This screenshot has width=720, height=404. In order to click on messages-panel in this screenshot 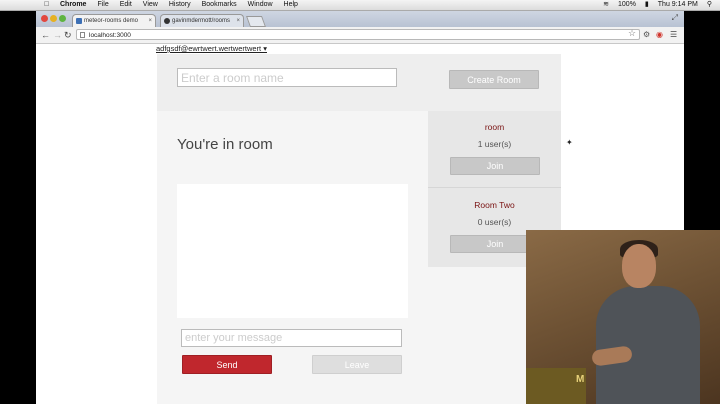, I will do `click(292, 251)`.